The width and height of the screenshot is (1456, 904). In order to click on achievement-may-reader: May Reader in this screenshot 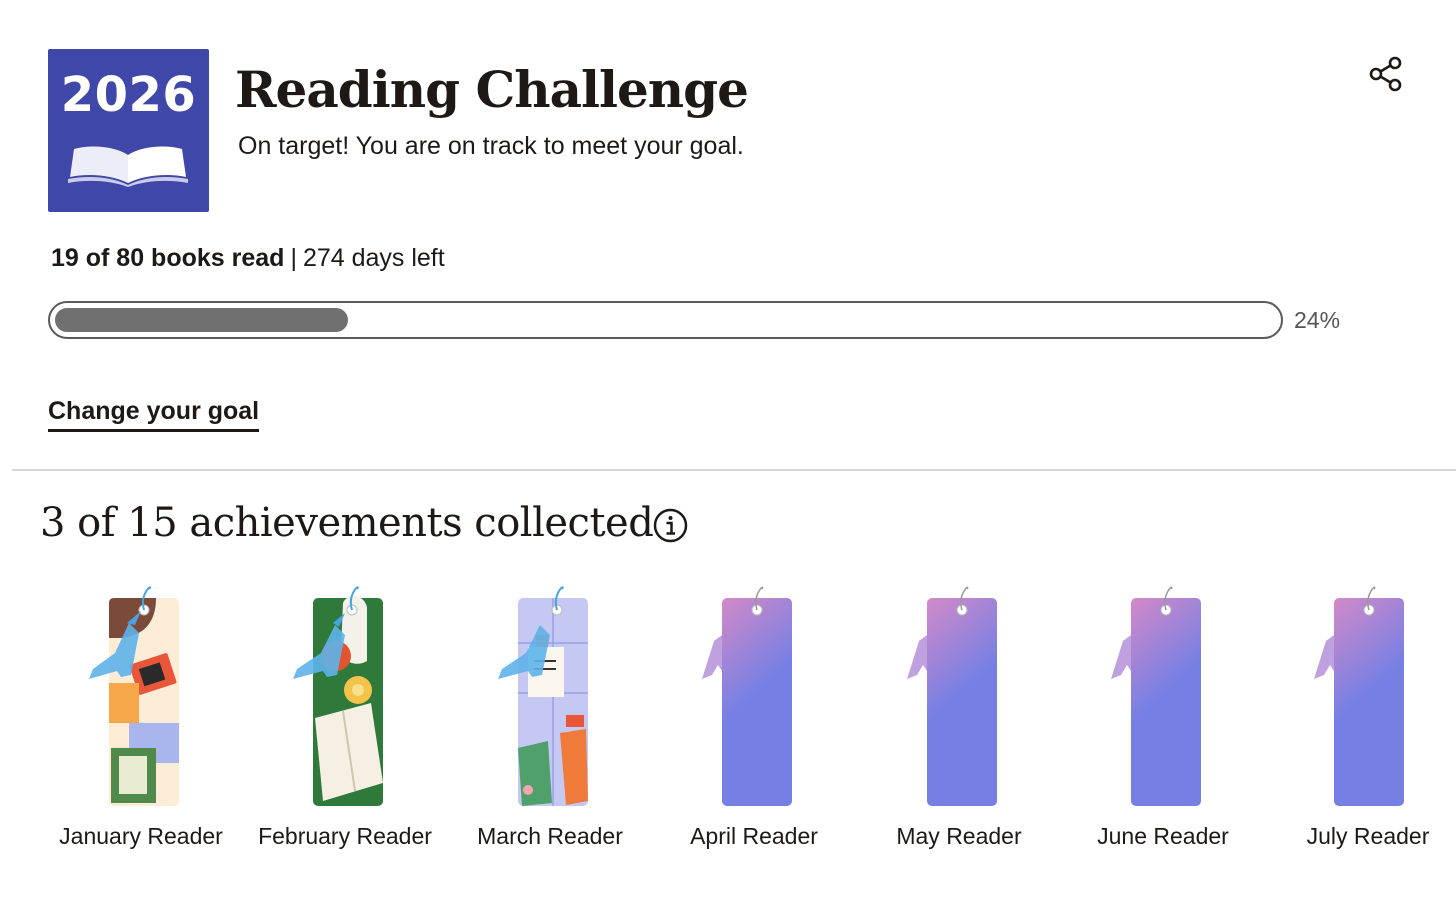, I will do `click(959, 719)`.